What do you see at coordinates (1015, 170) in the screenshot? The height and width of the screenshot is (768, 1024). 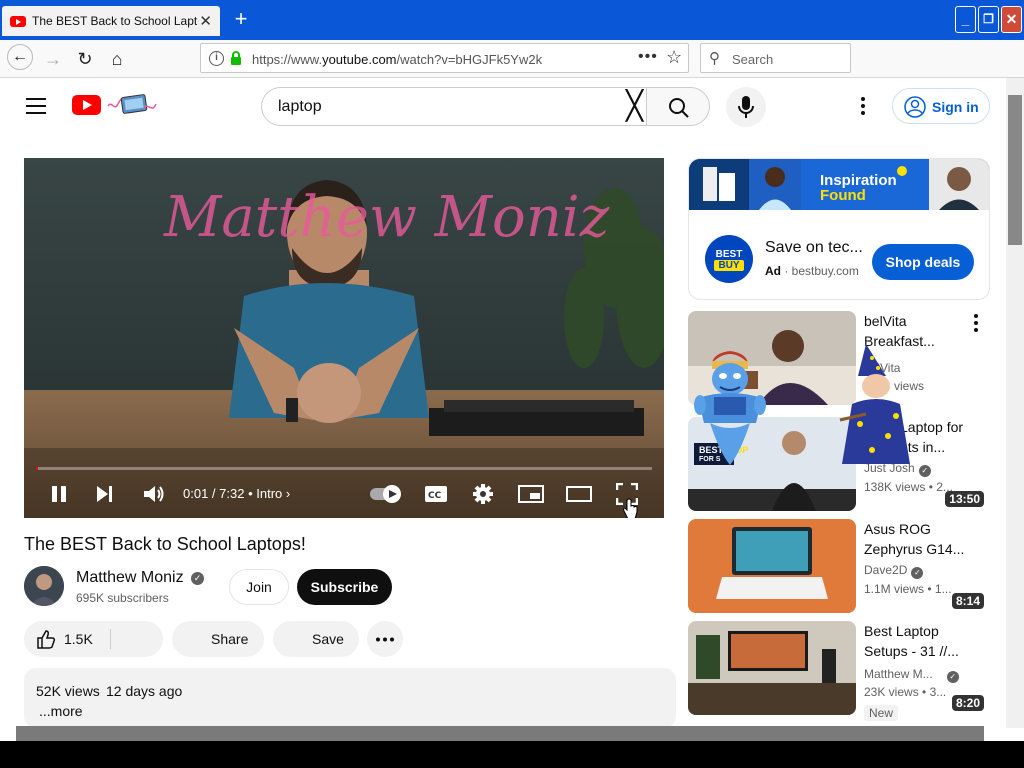 I see `scrollbar-thumb` at bounding box center [1015, 170].